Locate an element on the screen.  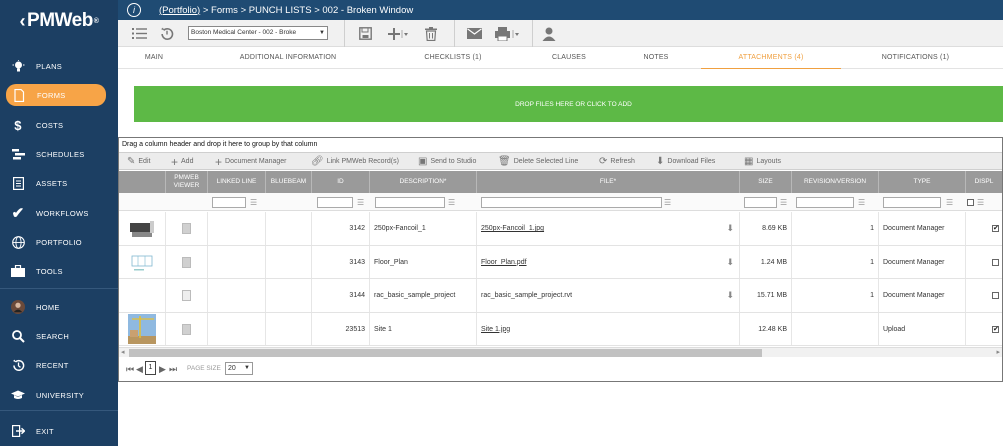
tab-notifications: NOTIFICATIONS (1) is located at coordinates (915, 58).